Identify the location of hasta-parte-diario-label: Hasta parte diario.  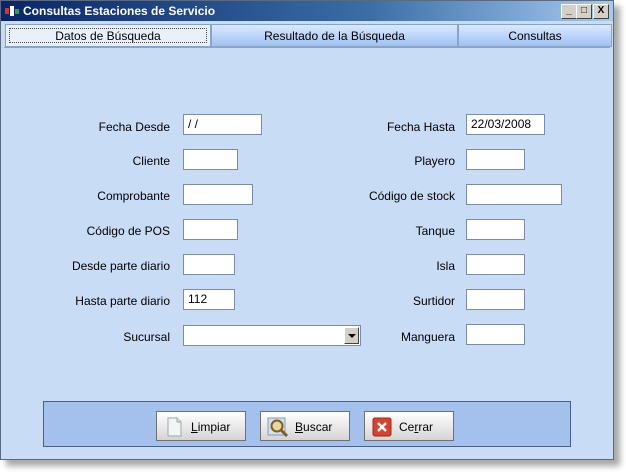
(122, 301).